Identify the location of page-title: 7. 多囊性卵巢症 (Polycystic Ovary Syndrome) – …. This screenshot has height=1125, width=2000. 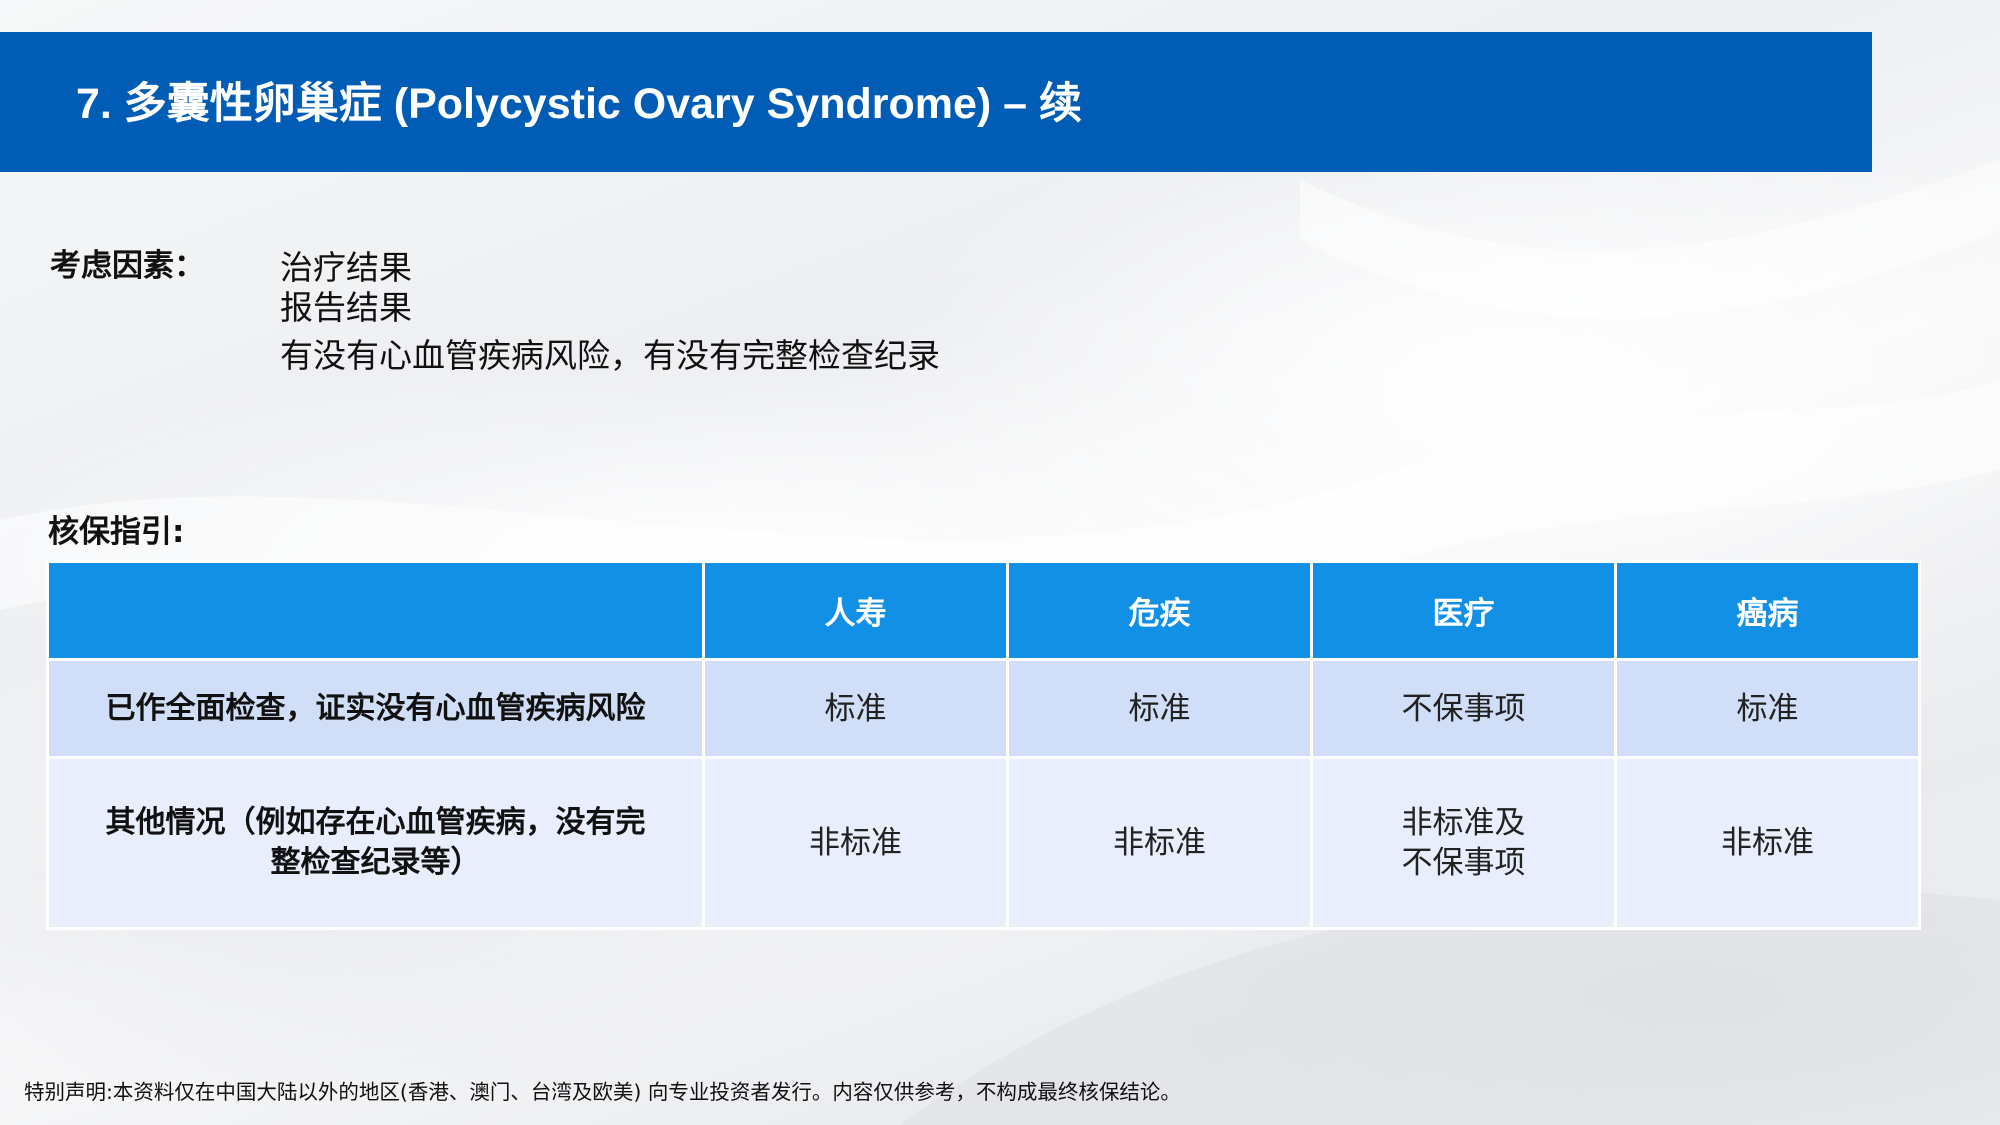
(579, 104).